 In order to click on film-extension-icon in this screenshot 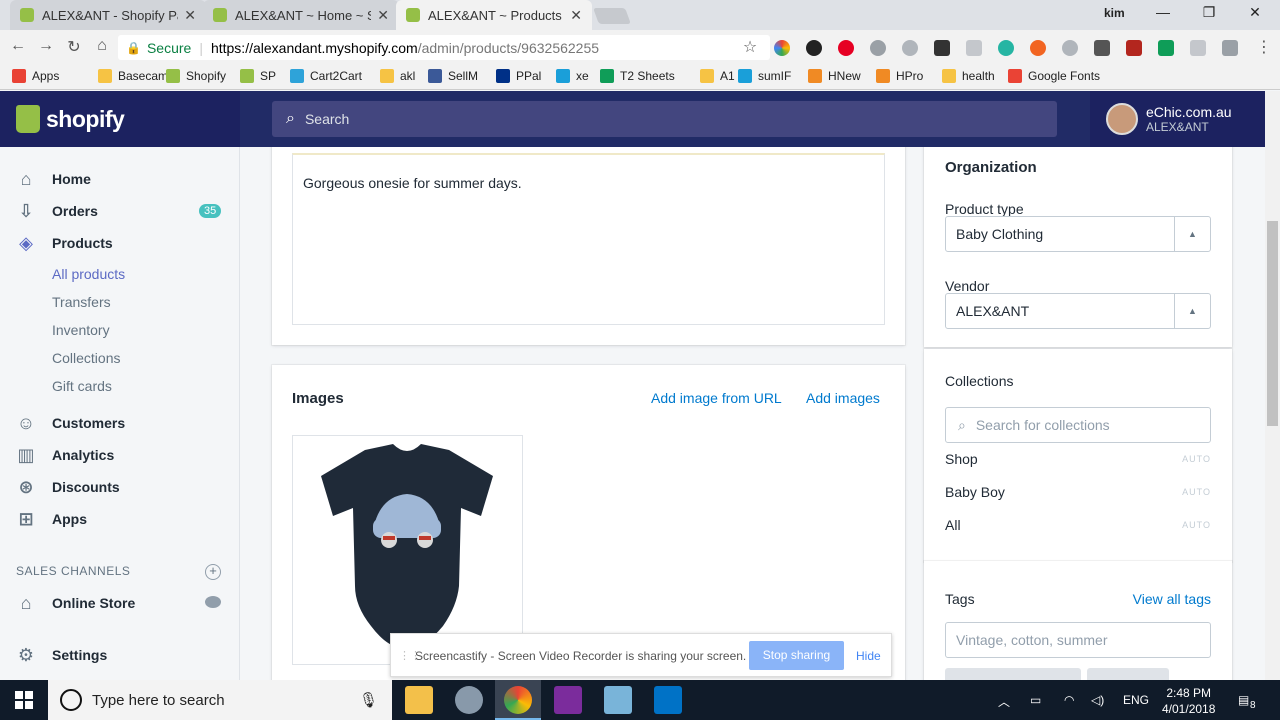, I will do `click(1134, 48)`.